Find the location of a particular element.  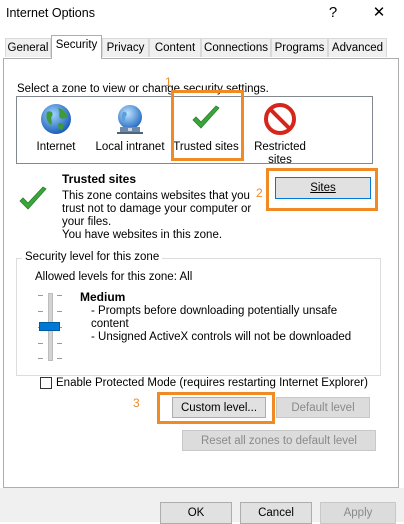

annotation-box-trusted-sites is located at coordinates (207, 125).